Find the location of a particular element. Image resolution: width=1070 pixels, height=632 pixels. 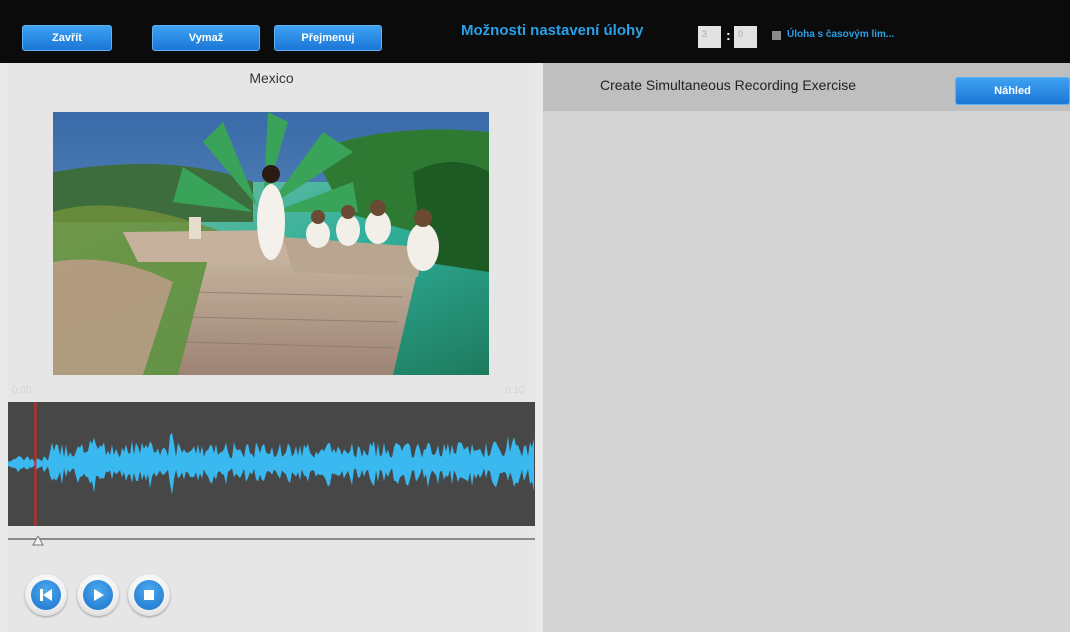

time-end: 0:10 is located at coordinates (515, 390).